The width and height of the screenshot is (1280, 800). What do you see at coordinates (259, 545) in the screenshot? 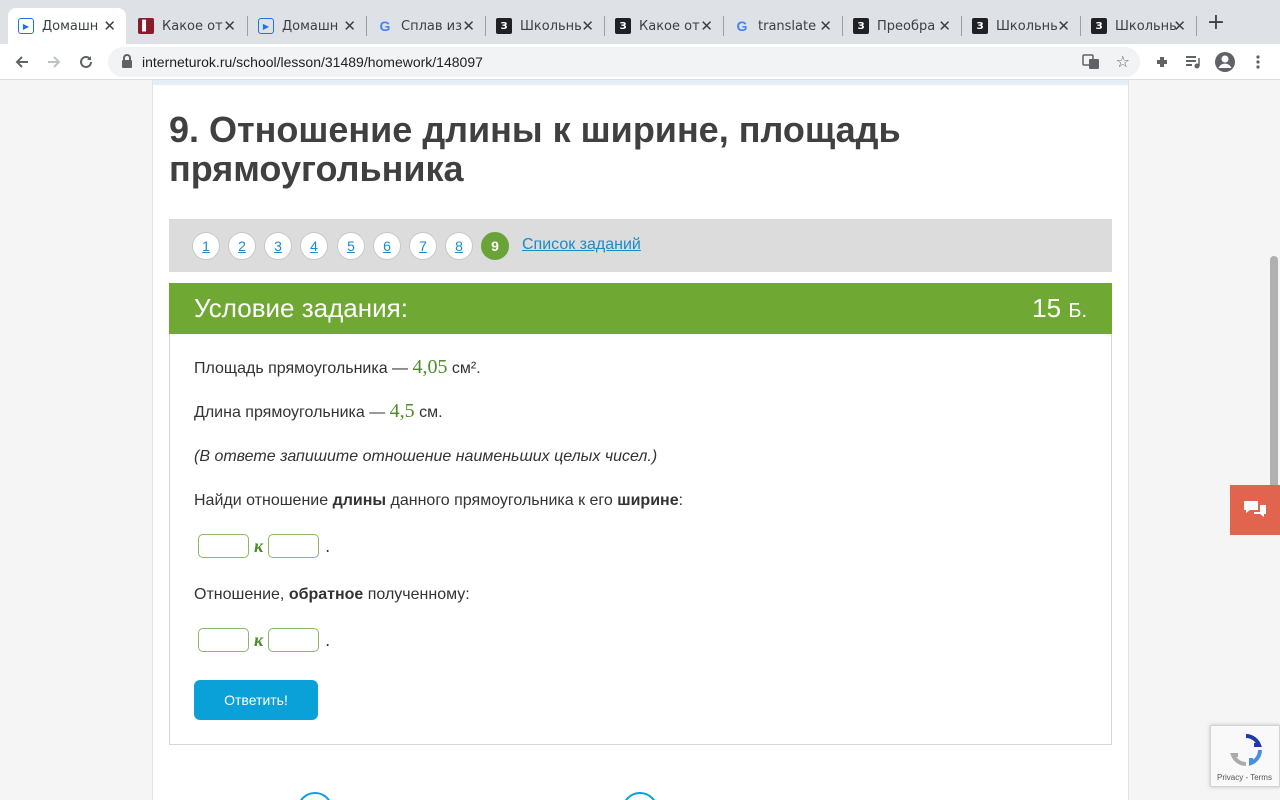
I see `ratio-k-label: к` at bounding box center [259, 545].